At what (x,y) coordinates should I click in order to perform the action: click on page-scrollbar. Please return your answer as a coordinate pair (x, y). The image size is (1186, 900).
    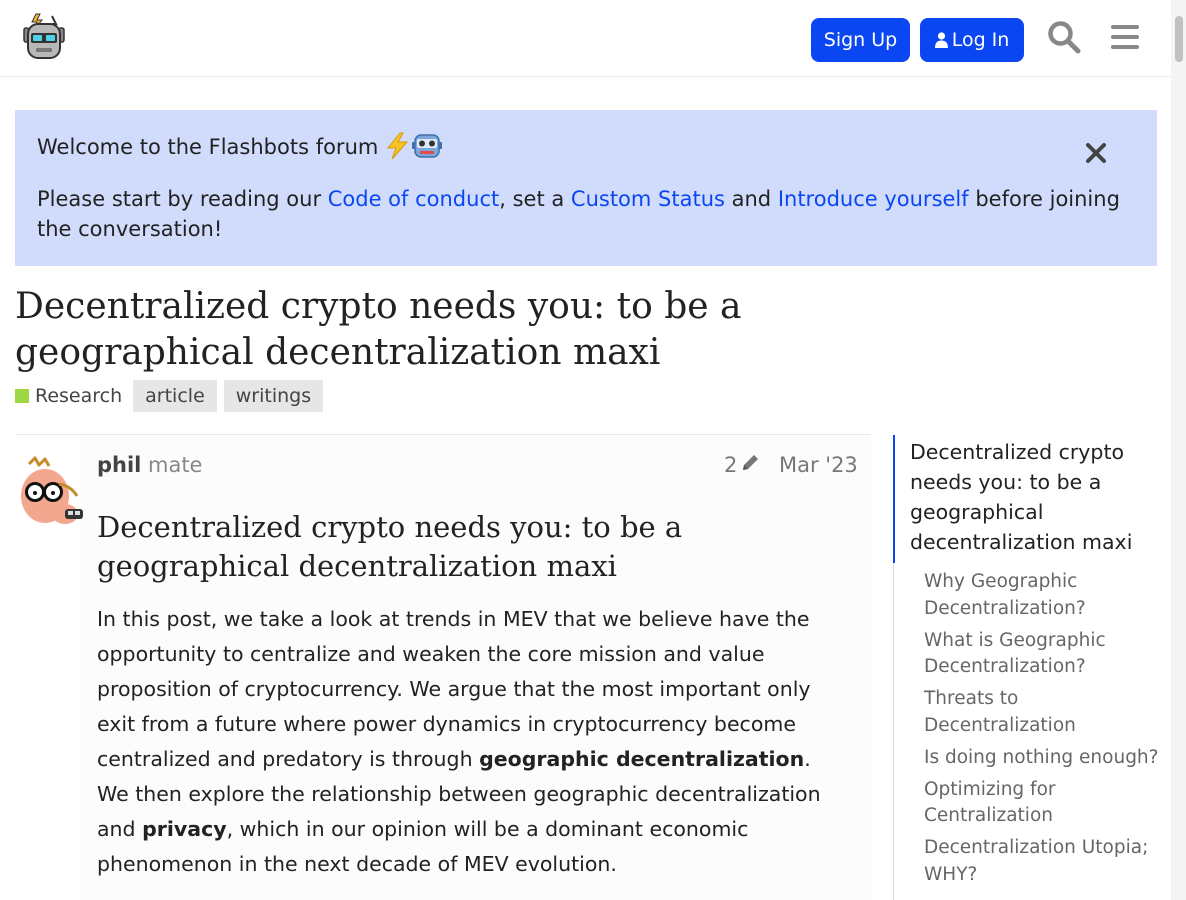
    Looking at the image, I should click on (1178, 450).